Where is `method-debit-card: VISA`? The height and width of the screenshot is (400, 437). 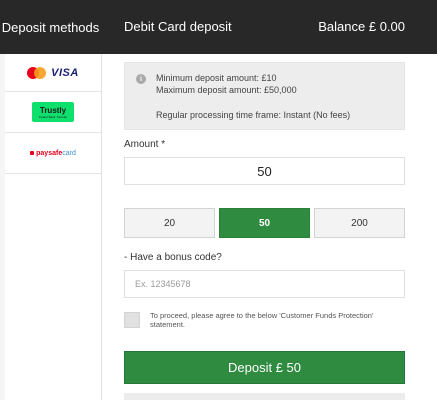 method-debit-card: VISA is located at coordinates (53, 73).